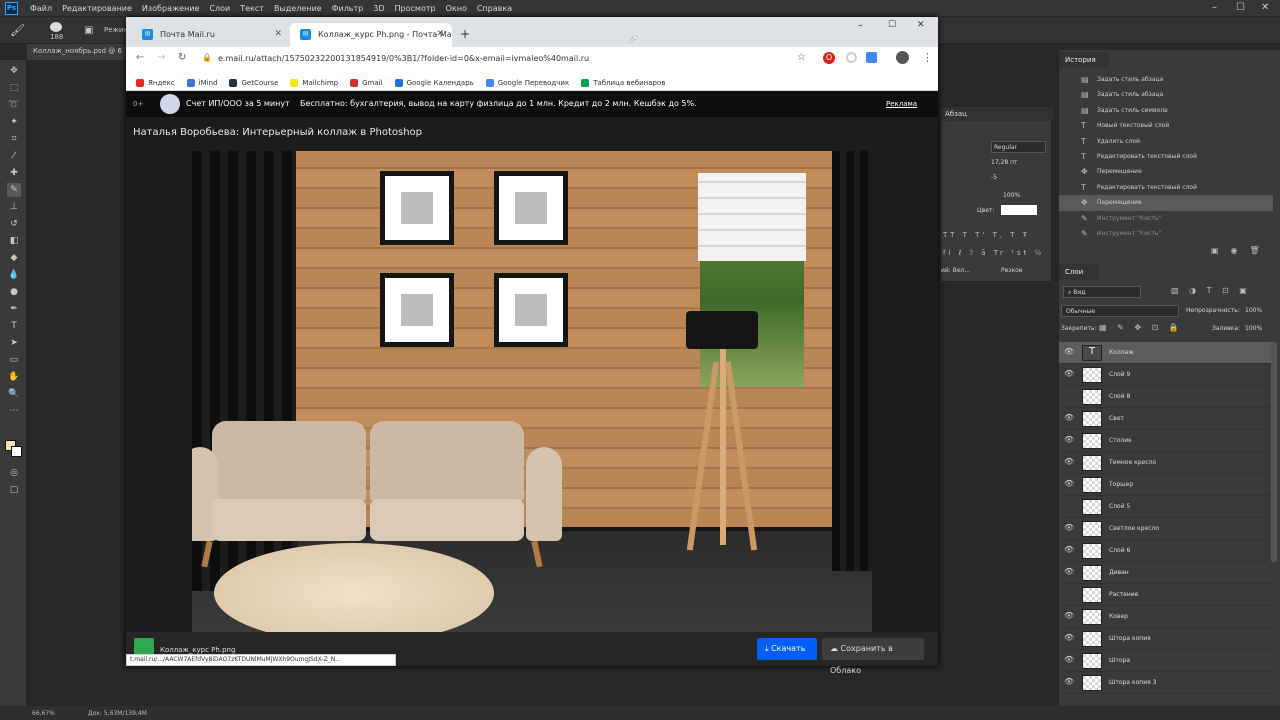 Image resolution: width=1280 pixels, height=720 pixels. What do you see at coordinates (56, 37) in the screenshot?
I see `brush-size: 188` at bounding box center [56, 37].